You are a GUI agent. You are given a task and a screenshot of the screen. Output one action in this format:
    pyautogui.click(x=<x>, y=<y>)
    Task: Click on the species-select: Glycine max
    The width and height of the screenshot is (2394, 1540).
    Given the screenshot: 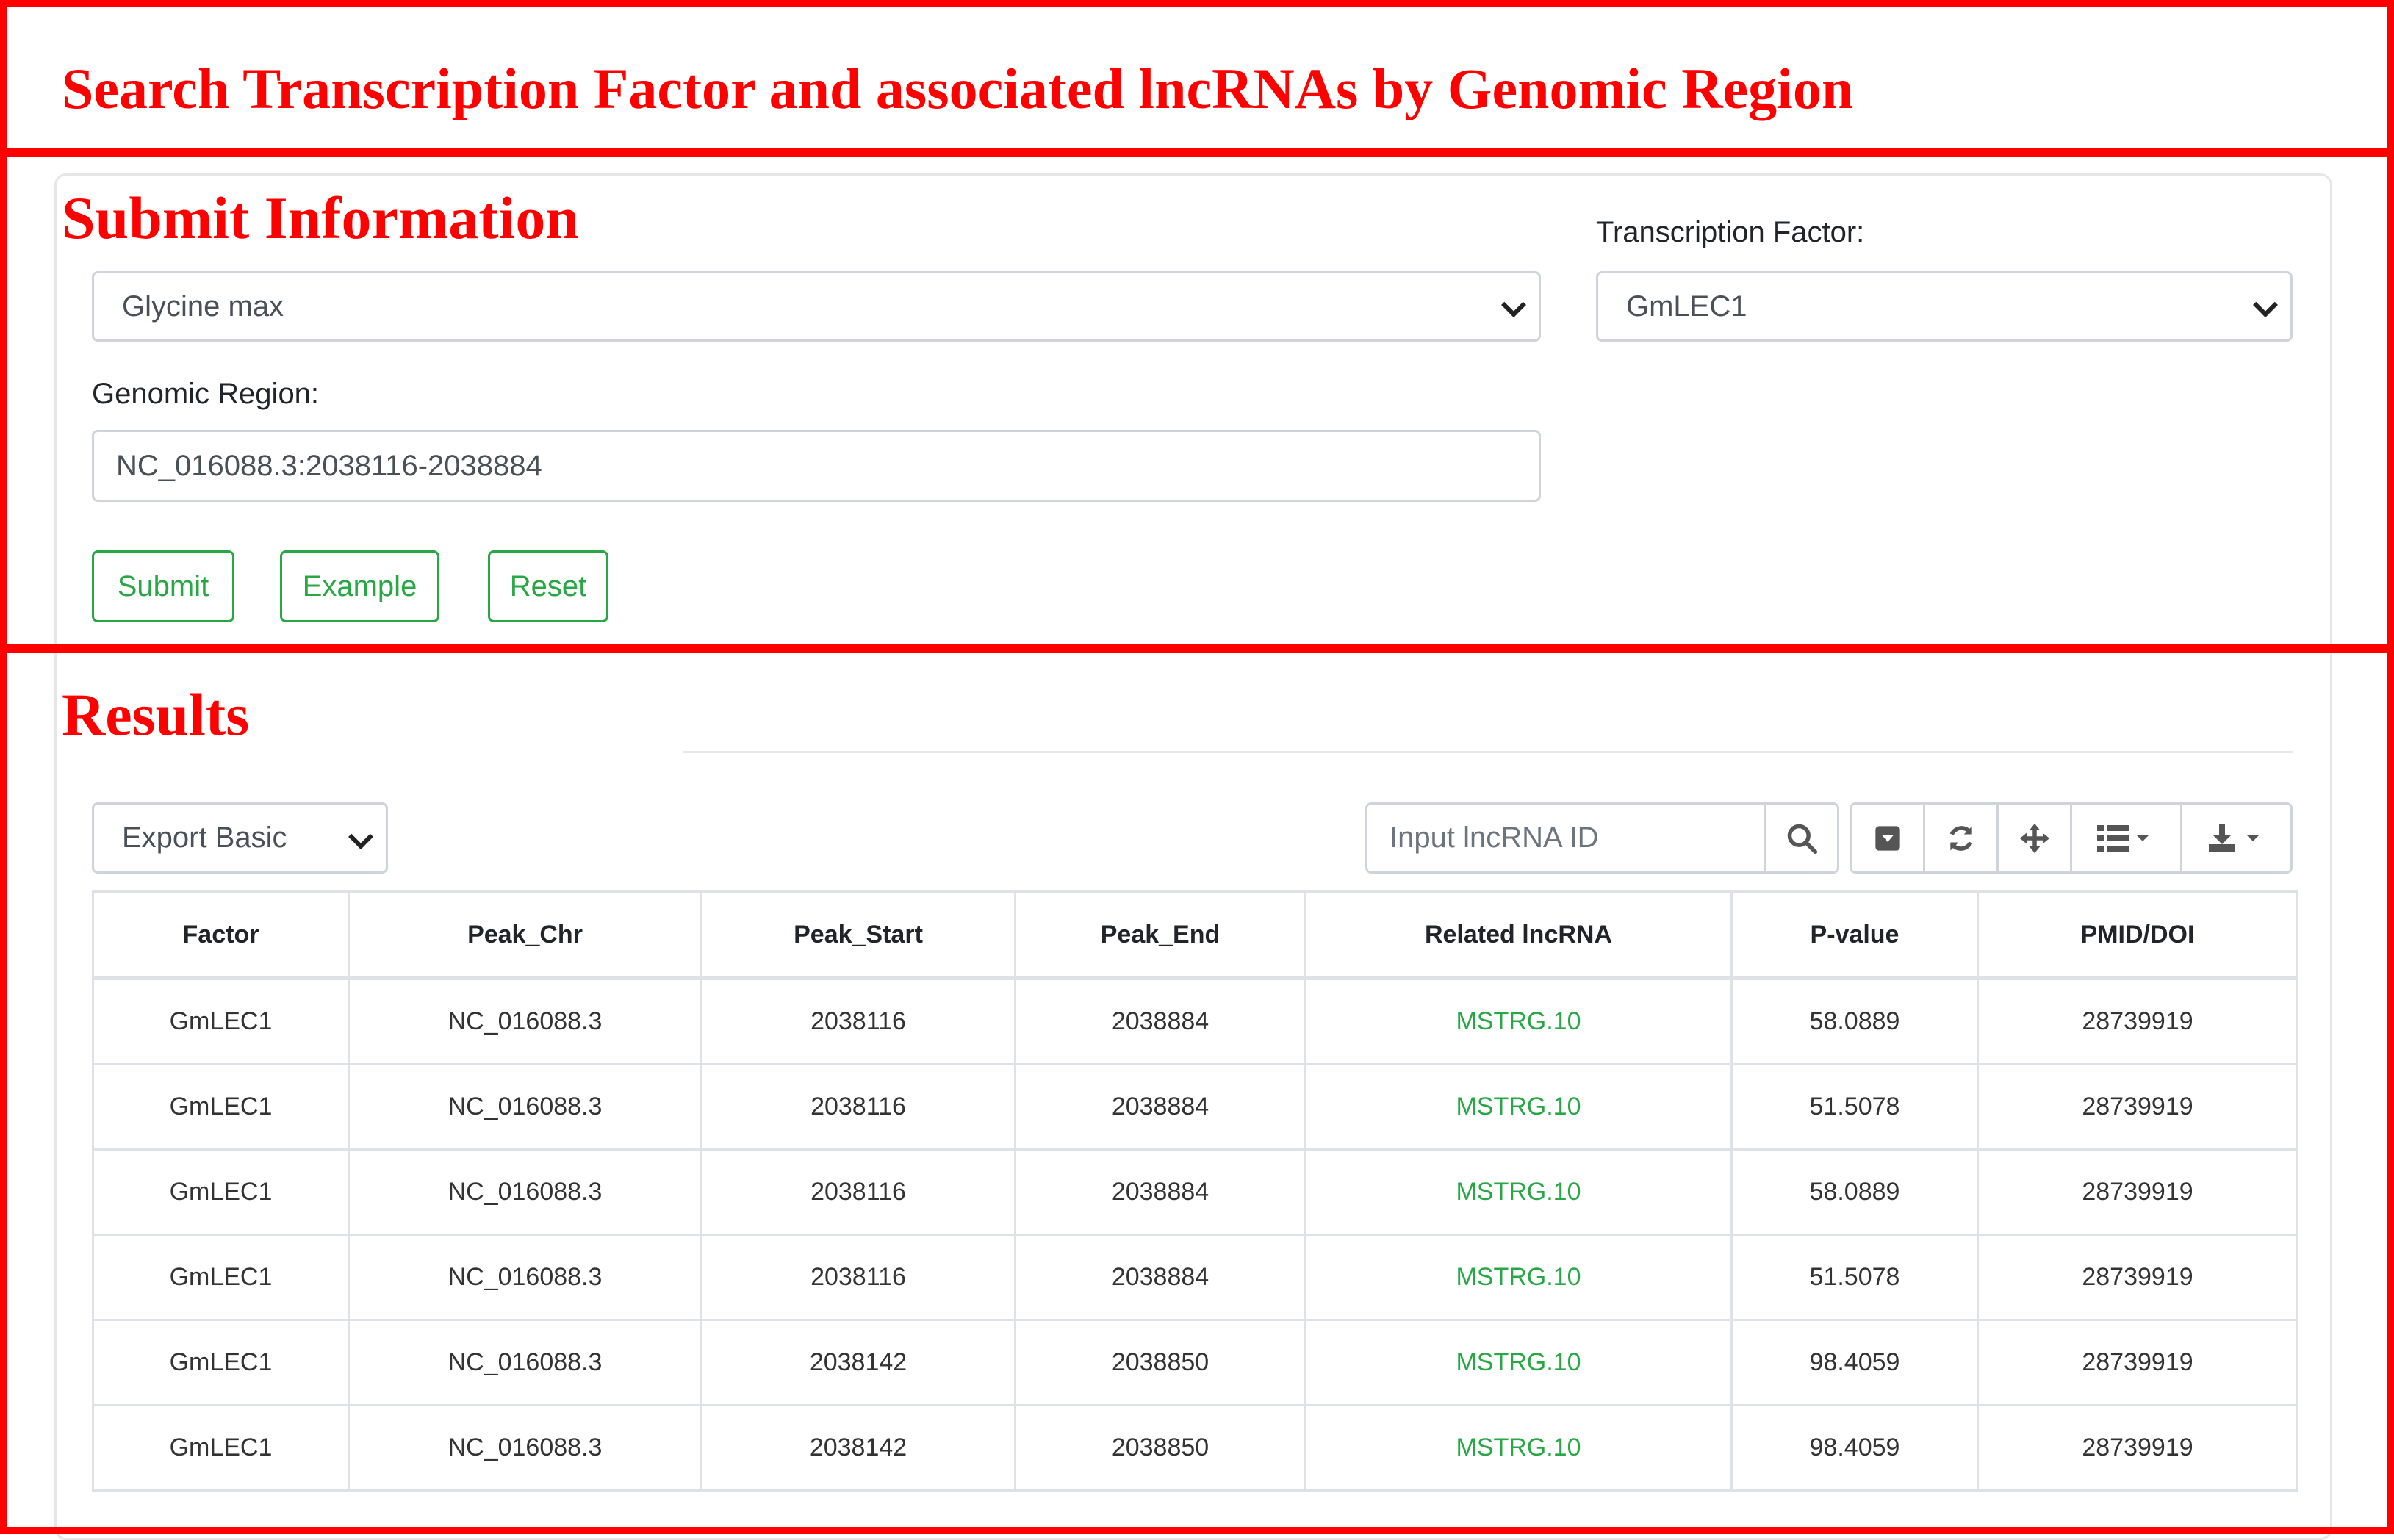 What is the action you would take?
    pyautogui.click(x=816, y=306)
    